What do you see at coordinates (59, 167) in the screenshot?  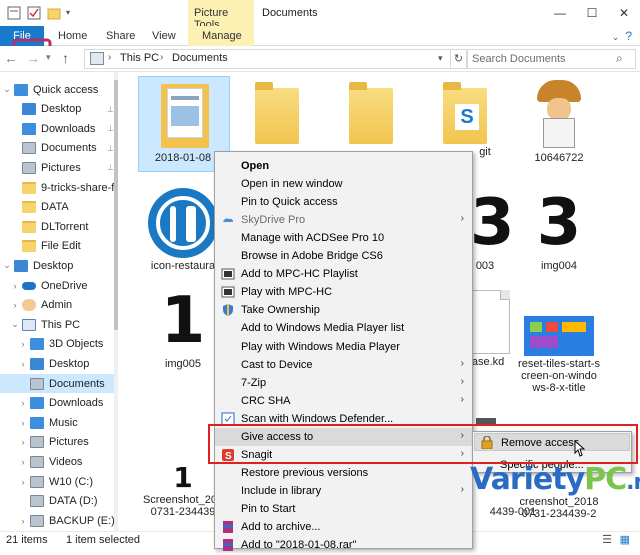 I see `nav-item: Pictures ⊥` at bounding box center [59, 167].